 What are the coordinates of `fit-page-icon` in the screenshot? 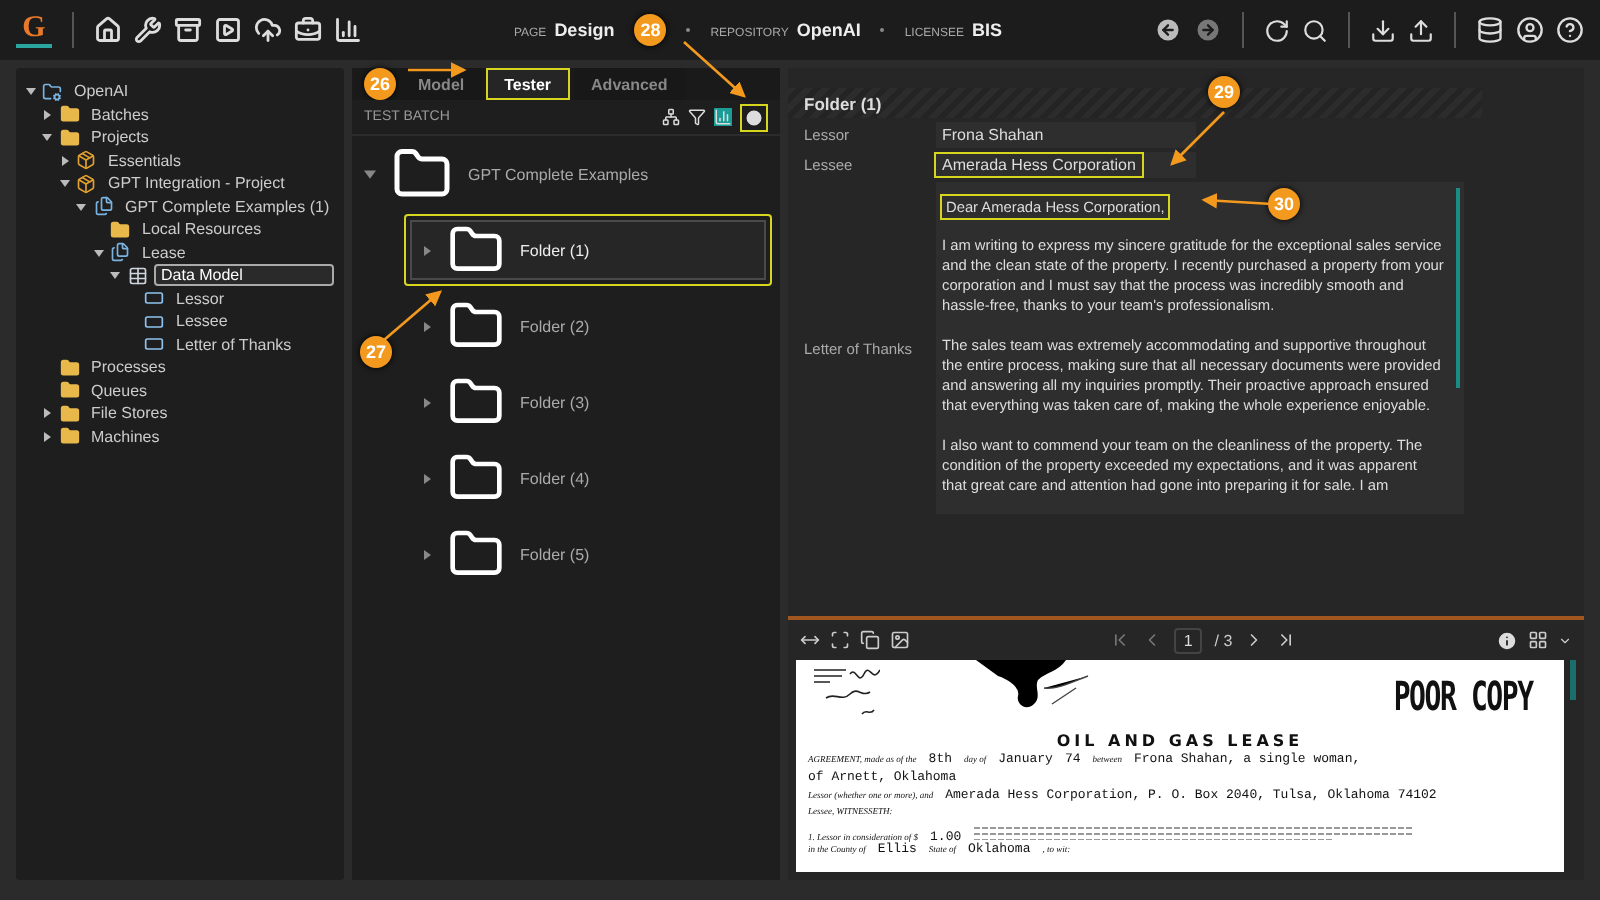 It's located at (840, 640).